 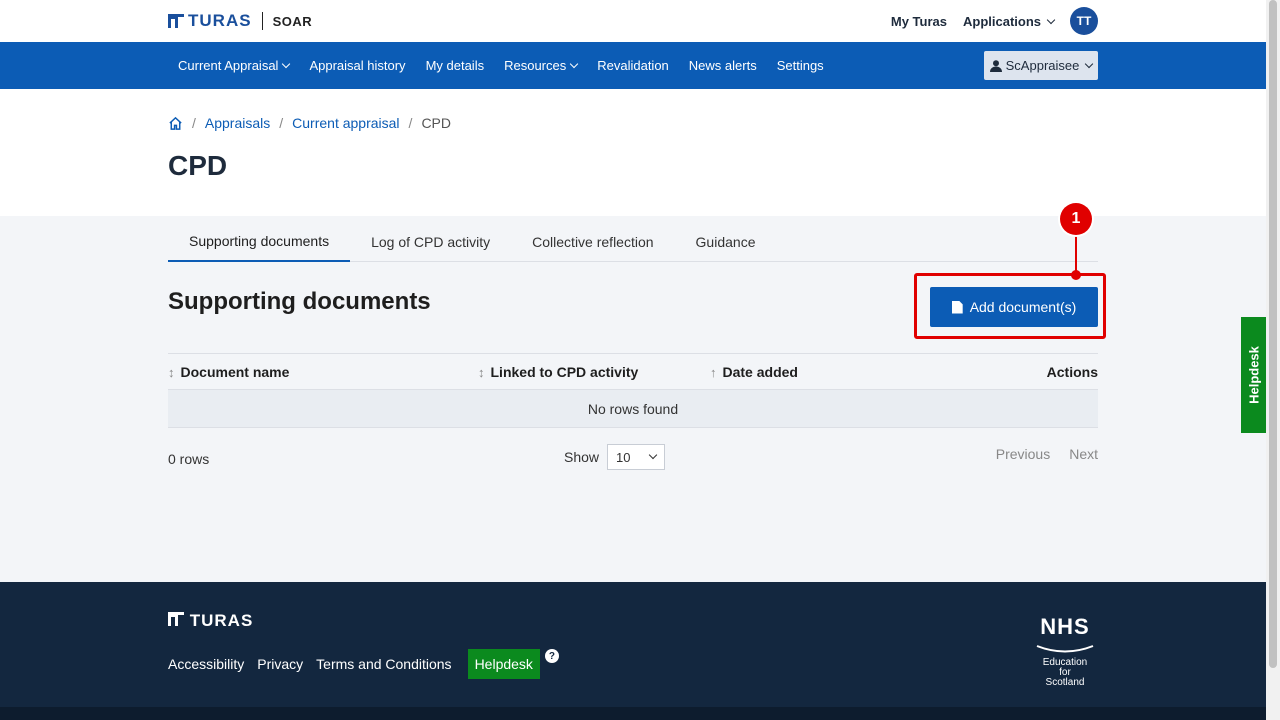 I want to click on nhs-logo-arc, so click(x=1065, y=649).